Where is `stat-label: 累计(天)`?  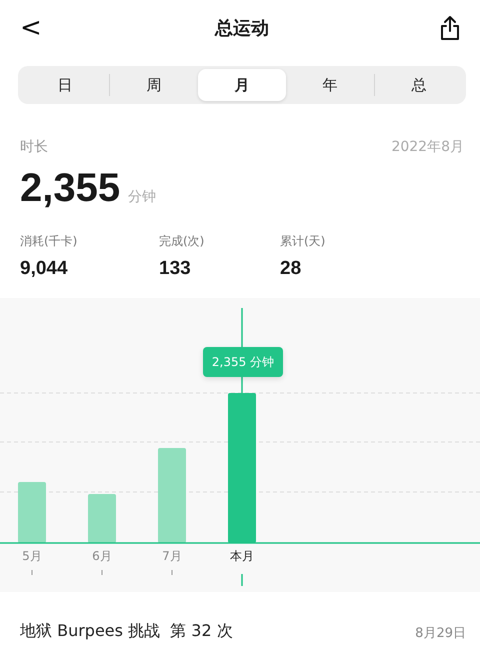 stat-label: 累计(天) is located at coordinates (303, 241).